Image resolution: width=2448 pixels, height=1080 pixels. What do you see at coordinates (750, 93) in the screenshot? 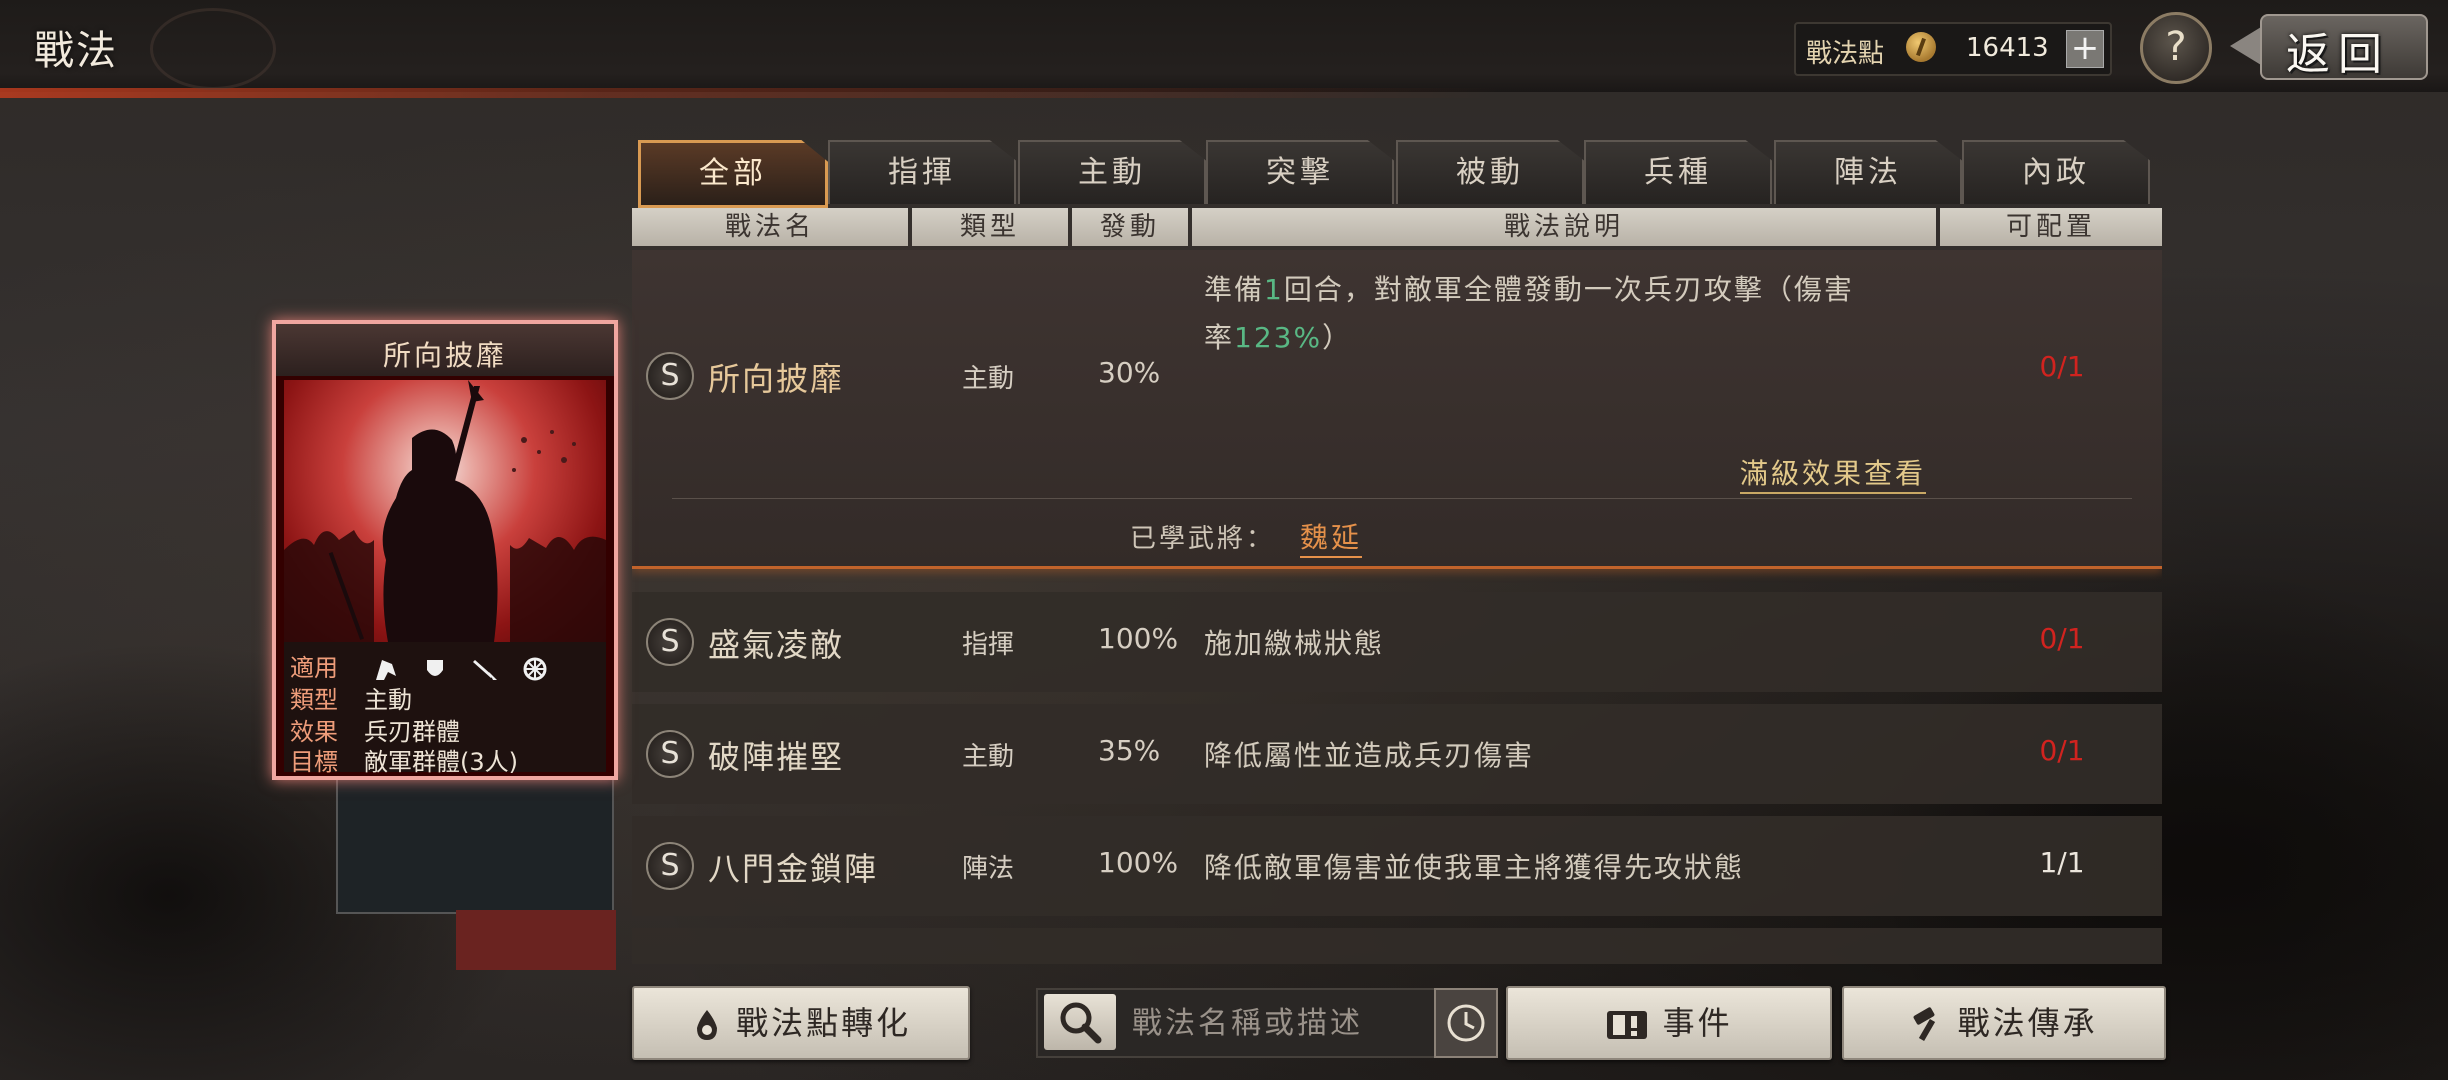
I see `top-bar-glow` at bounding box center [750, 93].